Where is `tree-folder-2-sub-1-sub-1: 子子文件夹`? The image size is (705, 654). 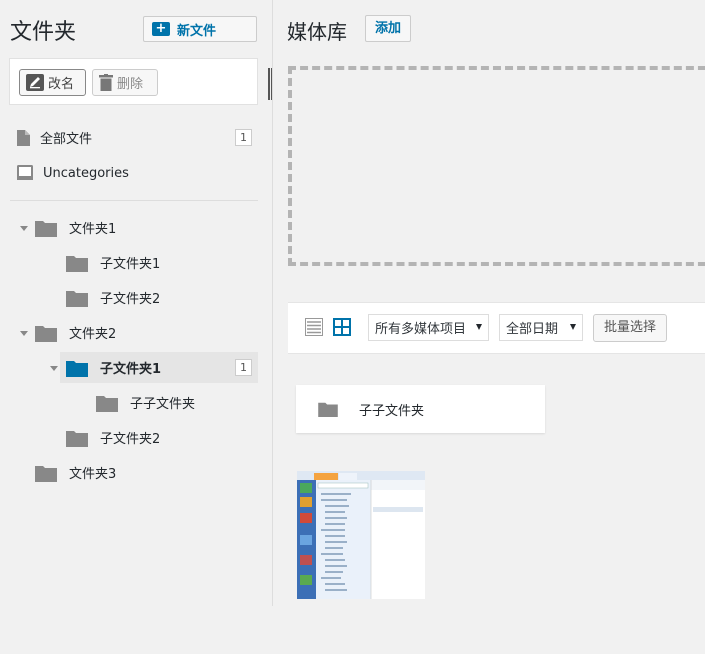
tree-folder-2-sub-1-sub-1: 子子文件夹 is located at coordinates (145, 402).